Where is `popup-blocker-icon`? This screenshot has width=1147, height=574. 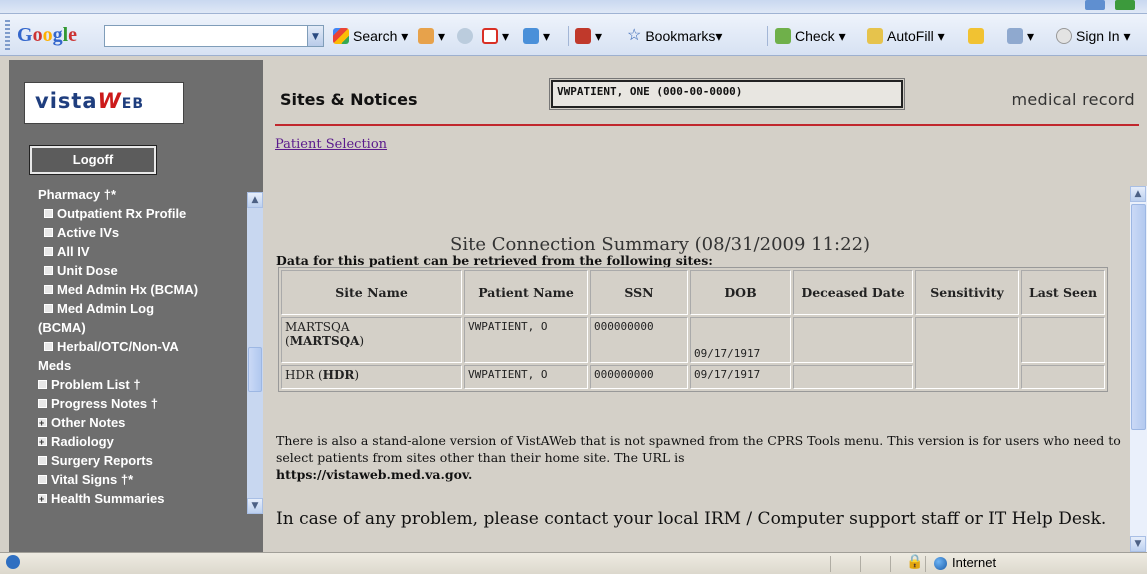
popup-blocker-icon is located at coordinates (583, 36).